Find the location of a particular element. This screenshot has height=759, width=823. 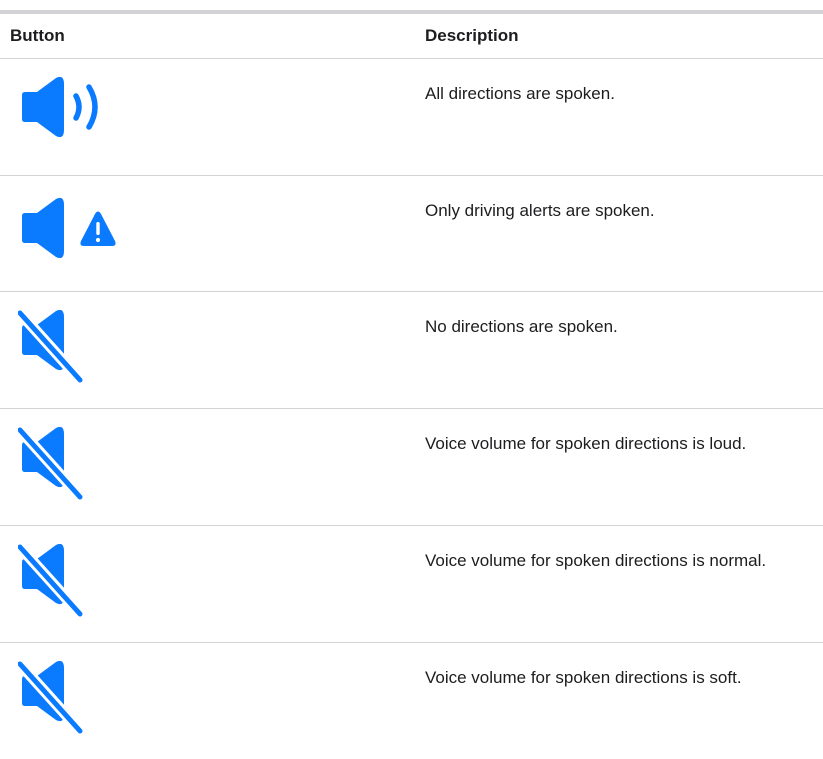

description-cell: Only driving alerts are spoken. is located at coordinates (619, 234).